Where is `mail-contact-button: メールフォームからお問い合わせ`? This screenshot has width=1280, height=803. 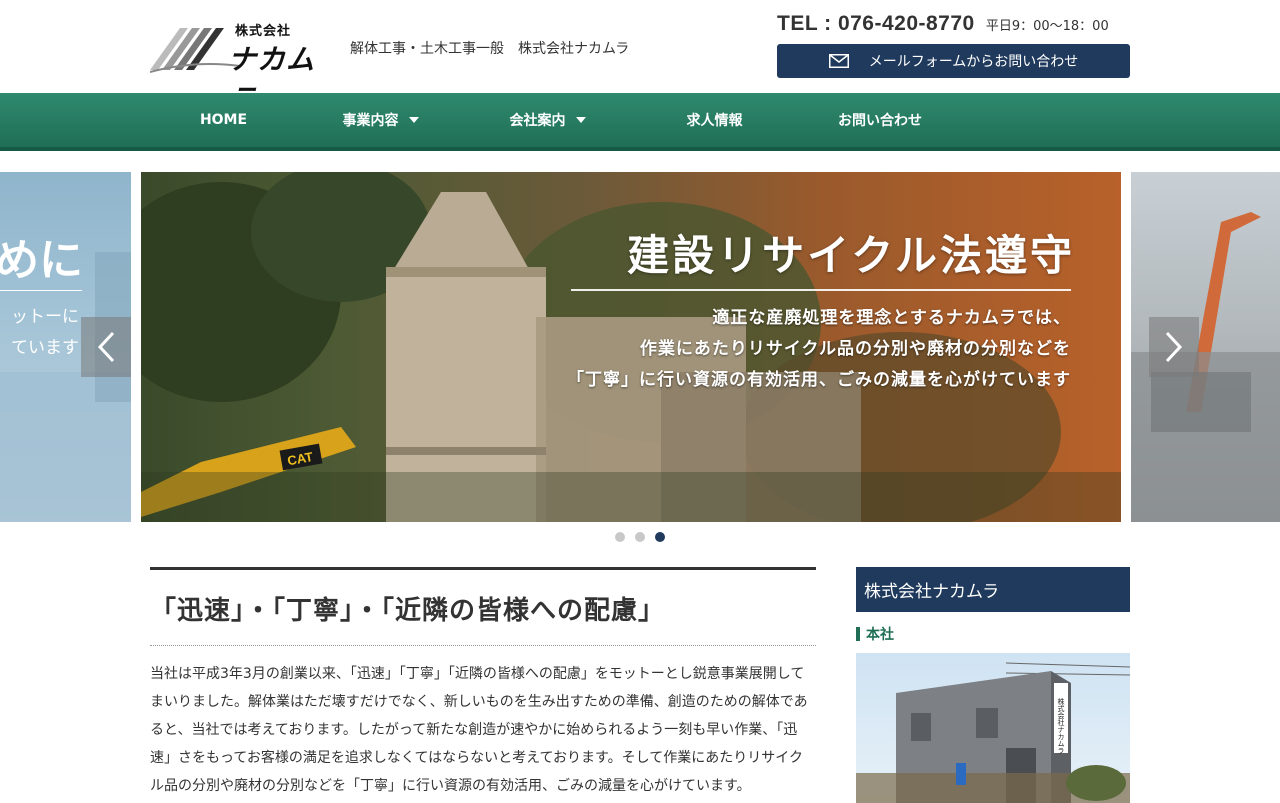
mail-contact-button: メールフォームからお問い合わせ is located at coordinates (953, 61).